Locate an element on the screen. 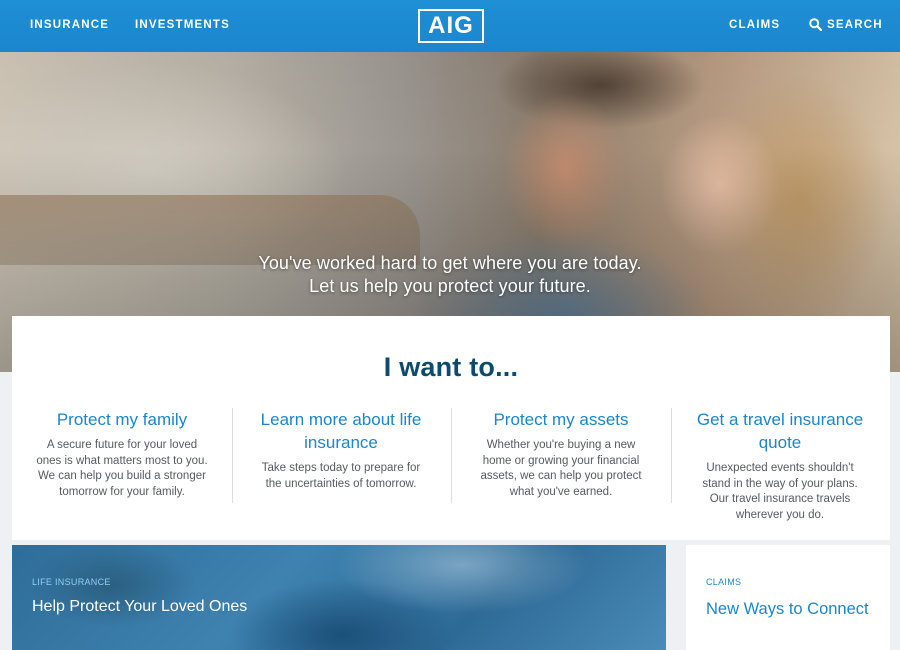 This screenshot has height=650, width=900. option-title: Protect my assets is located at coordinates (561, 419).